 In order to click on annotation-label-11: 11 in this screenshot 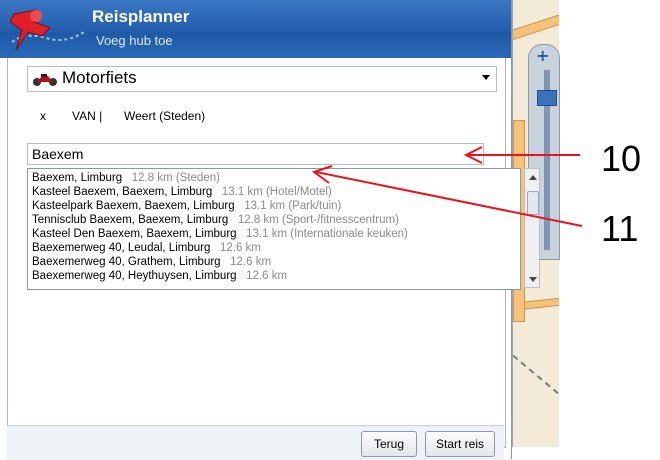, I will do `click(620, 228)`.